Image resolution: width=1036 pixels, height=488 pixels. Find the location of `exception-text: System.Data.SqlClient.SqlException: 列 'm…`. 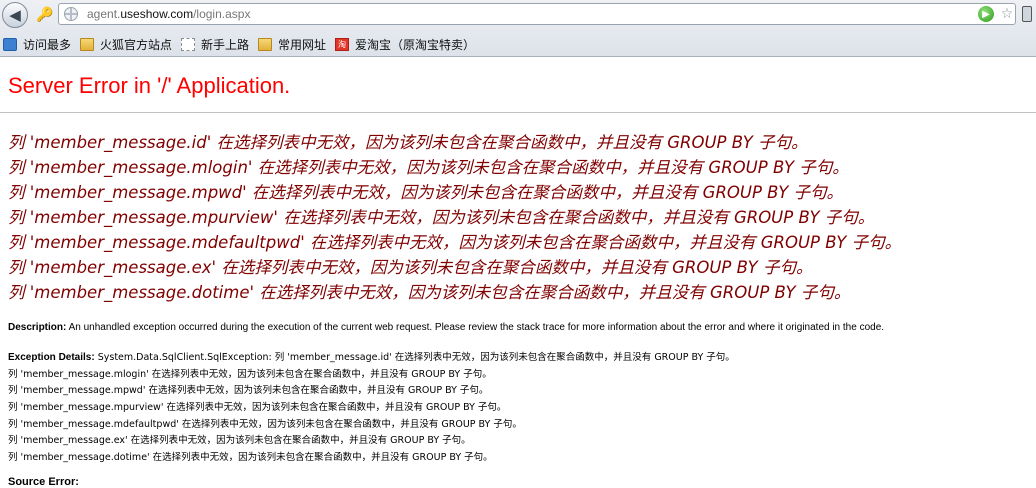

exception-text: System.Data.SqlClient.SqlException: 列 'm… is located at coordinates (414, 357).